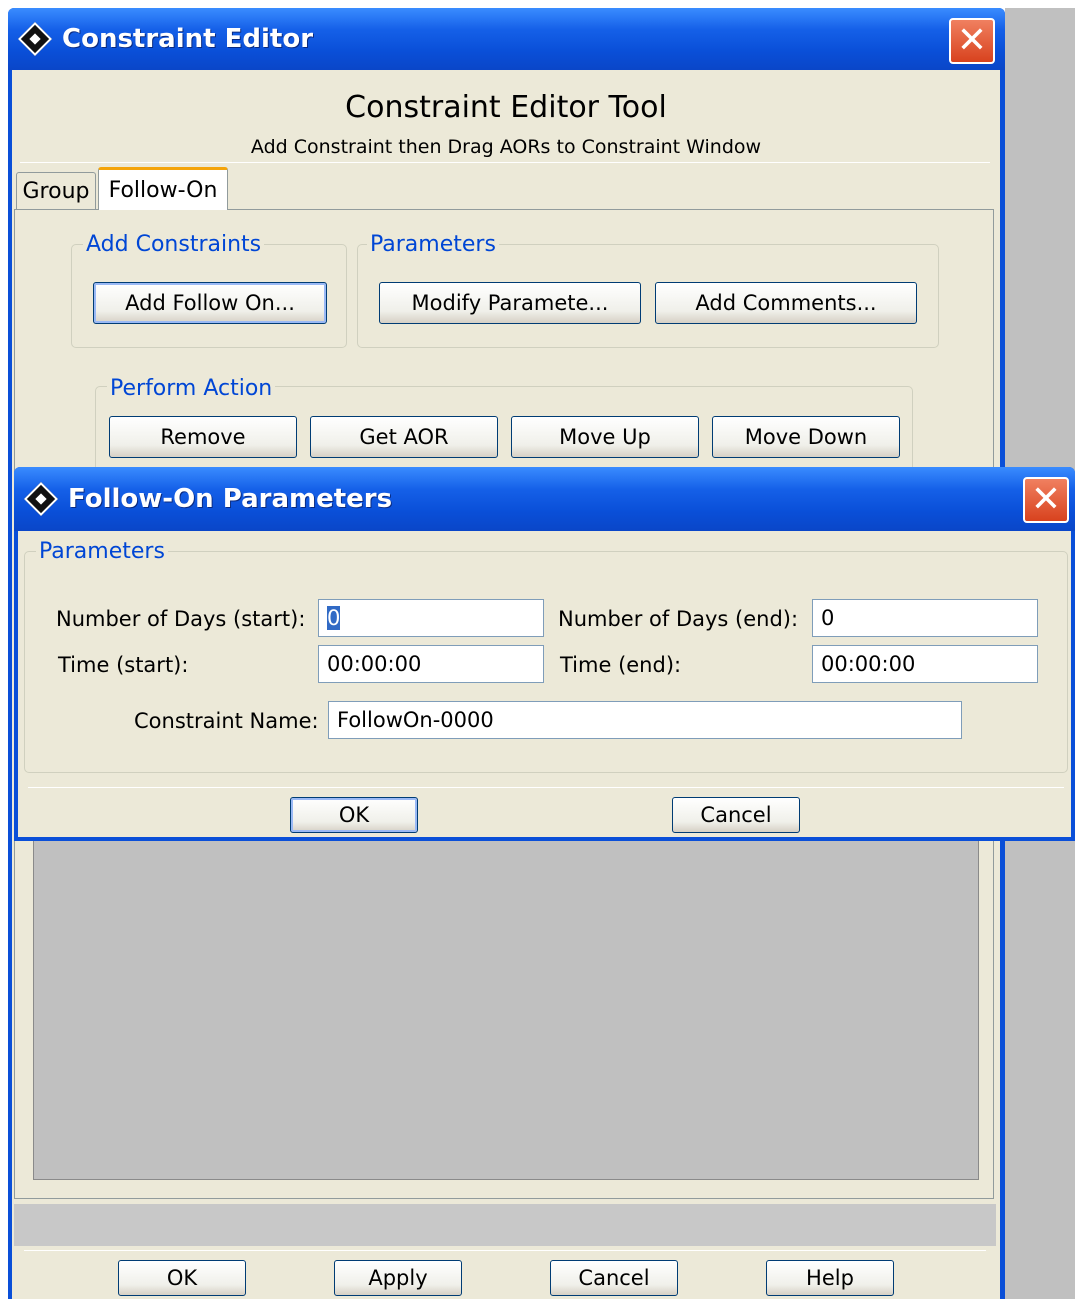  What do you see at coordinates (203, 437) in the screenshot?
I see `remove-button: Remove` at bounding box center [203, 437].